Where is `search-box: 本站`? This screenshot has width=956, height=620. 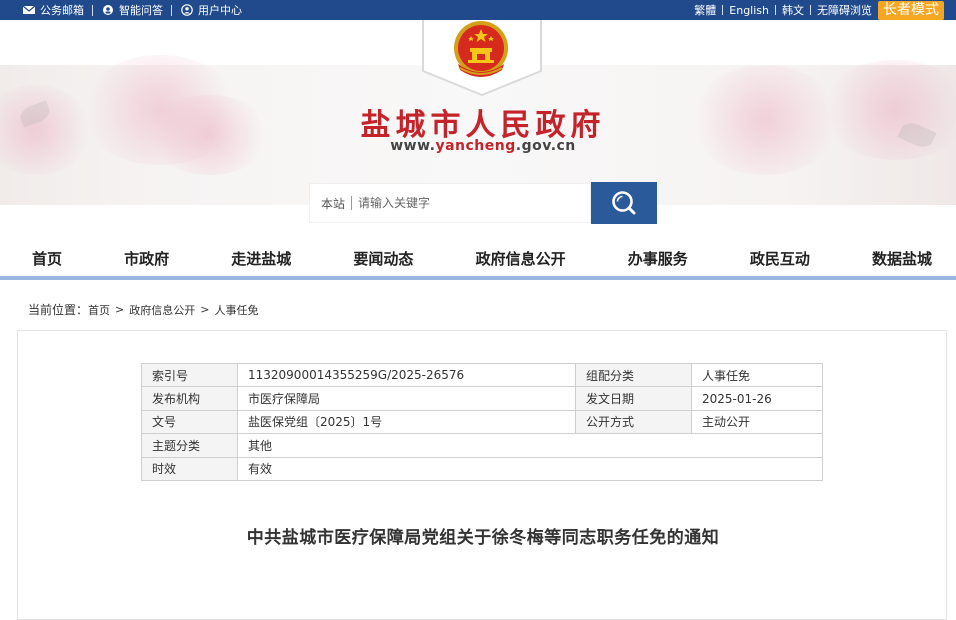
search-box: 本站 is located at coordinates (450, 203).